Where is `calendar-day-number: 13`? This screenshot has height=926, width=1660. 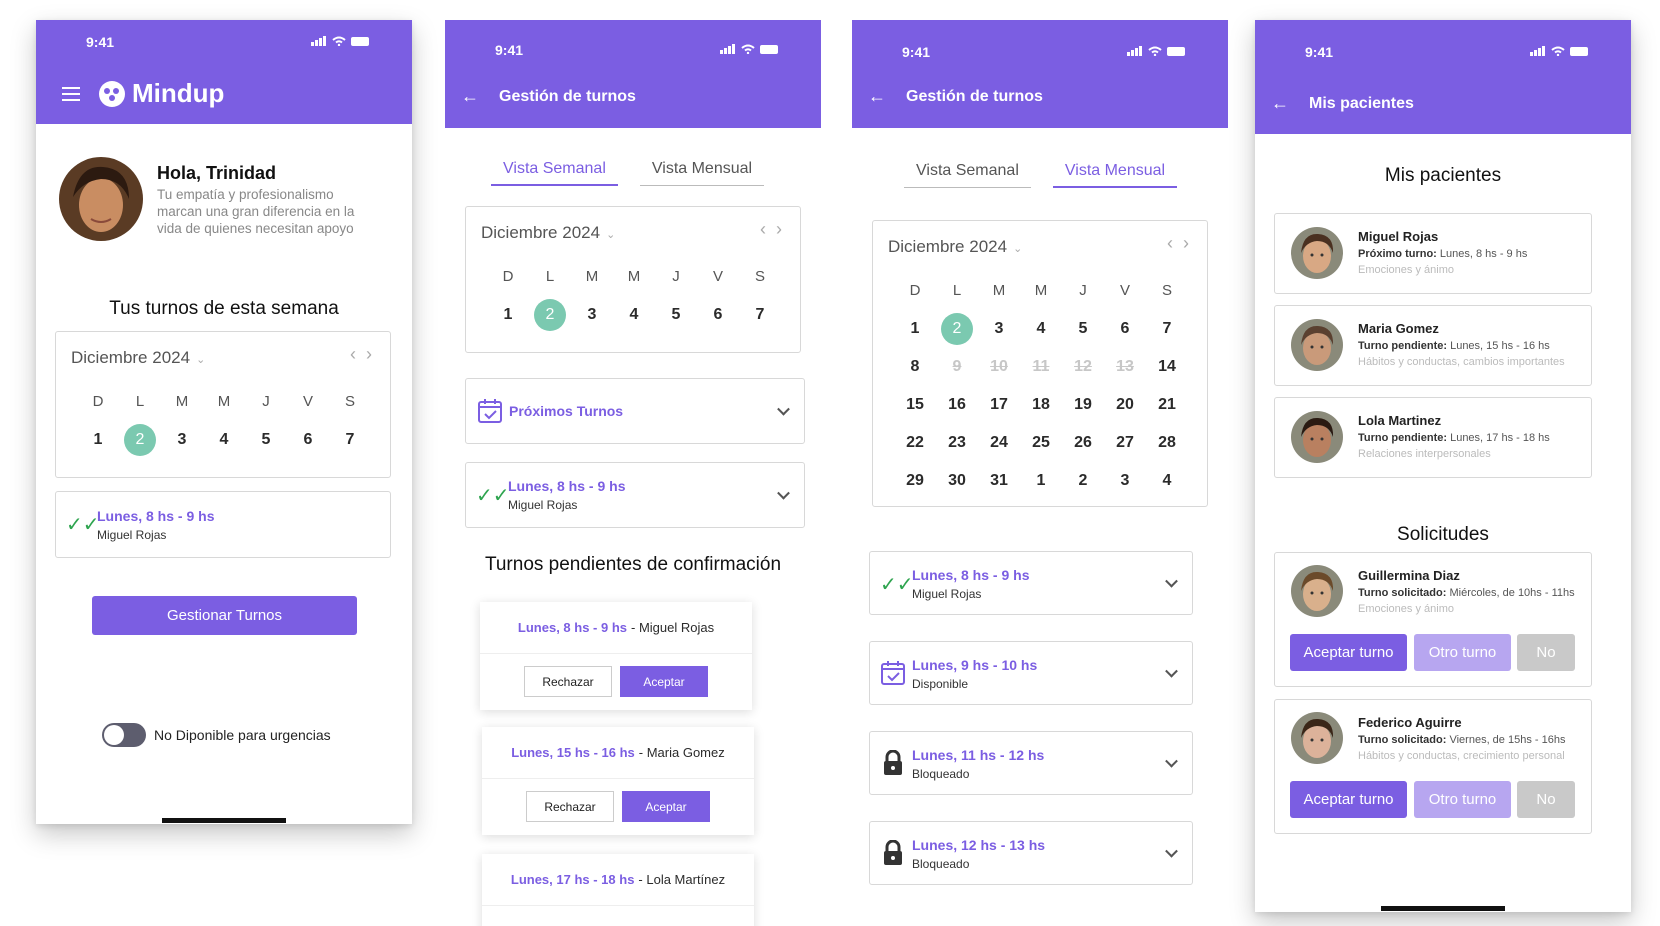 calendar-day-number: 13 is located at coordinates (1125, 366).